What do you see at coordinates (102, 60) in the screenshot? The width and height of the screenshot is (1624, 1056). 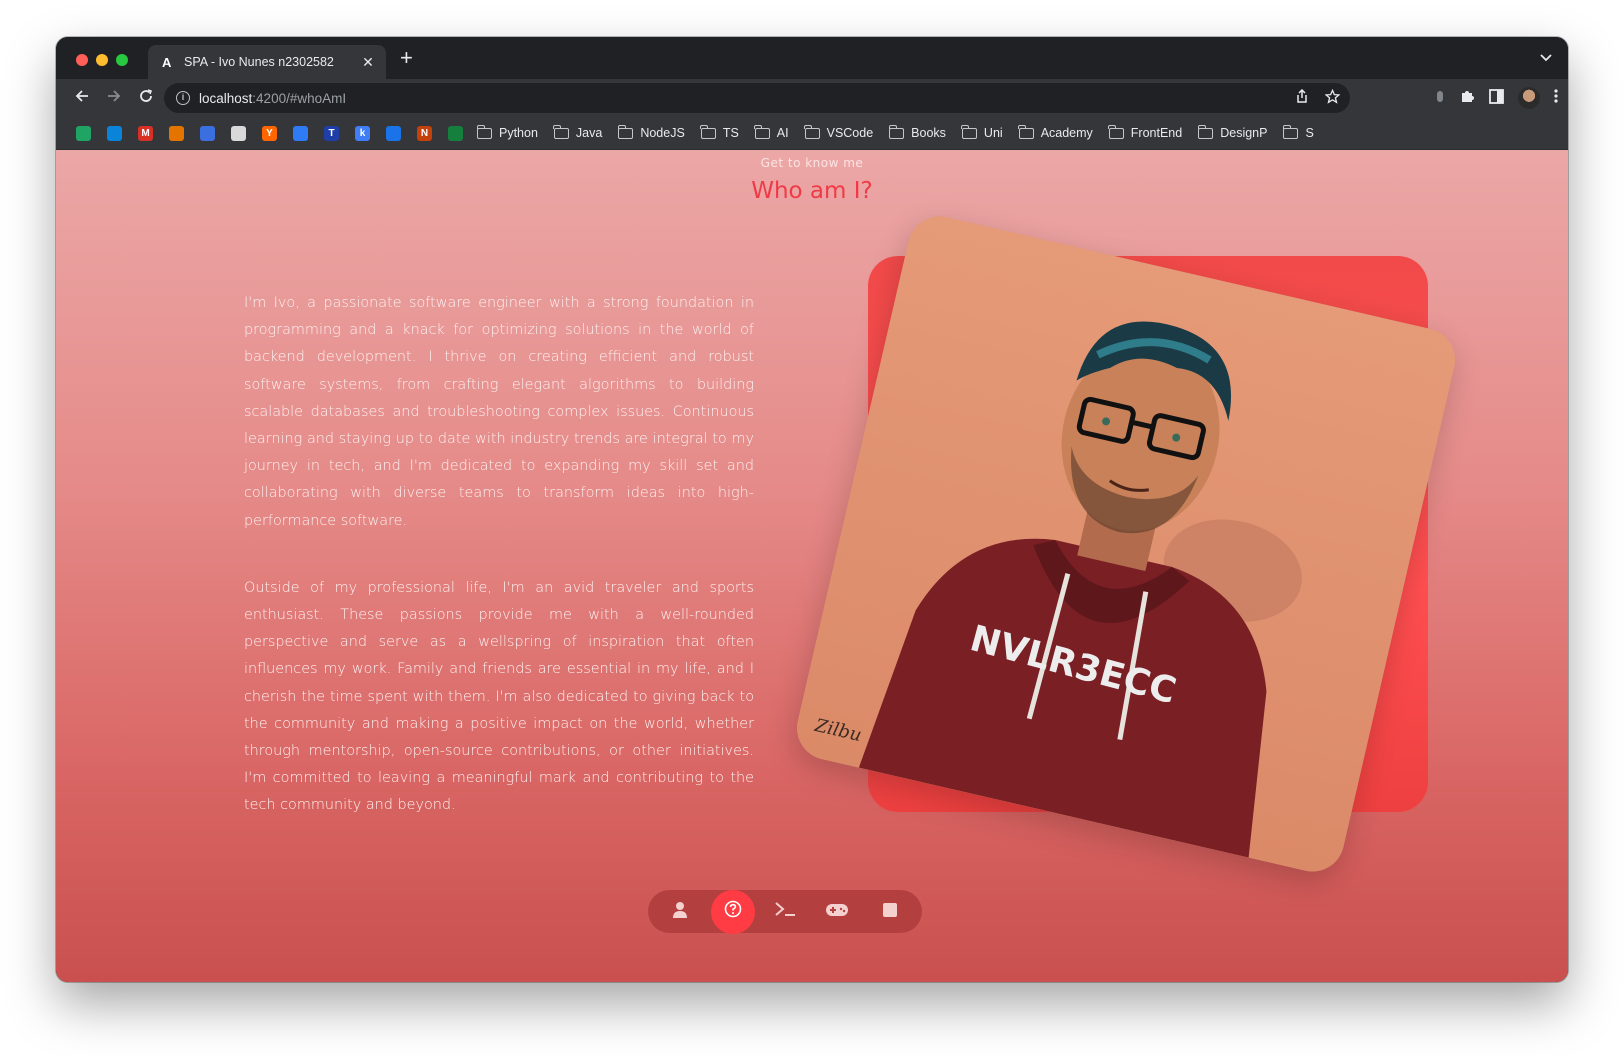 I see `minimize-window-button` at bounding box center [102, 60].